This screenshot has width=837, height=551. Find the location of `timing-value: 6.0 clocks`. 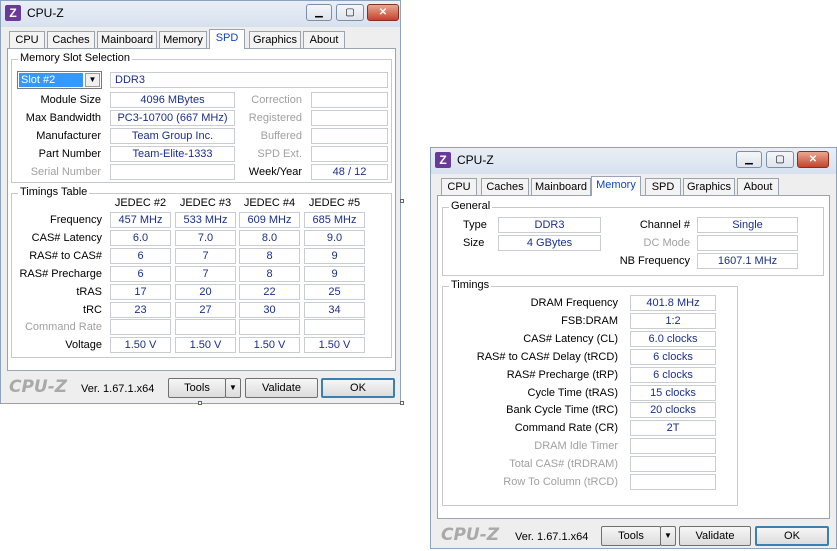

timing-value: 6.0 clocks is located at coordinates (673, 338).